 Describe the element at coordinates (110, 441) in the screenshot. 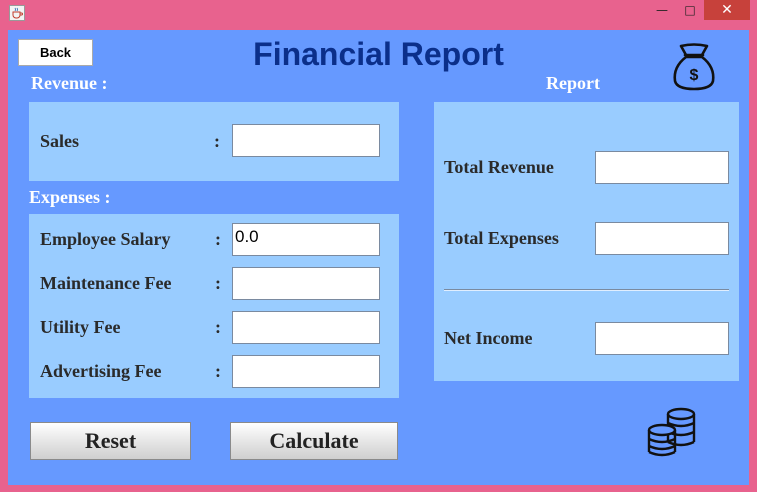

I see `reset-button: Reset` at that location.